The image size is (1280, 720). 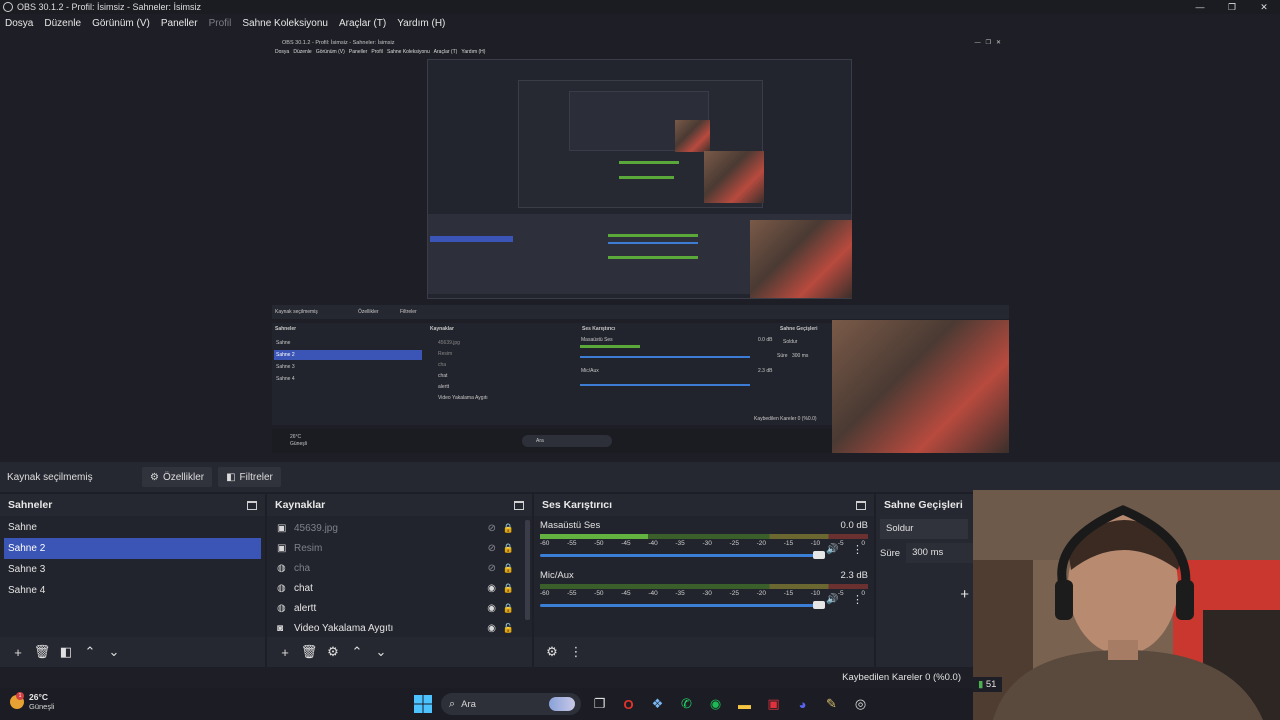 What do you see at coordinates (511, 704) in the screenshot?
I see `taskbar-search: ⌕ Ara` at bounding box center [511, 704].